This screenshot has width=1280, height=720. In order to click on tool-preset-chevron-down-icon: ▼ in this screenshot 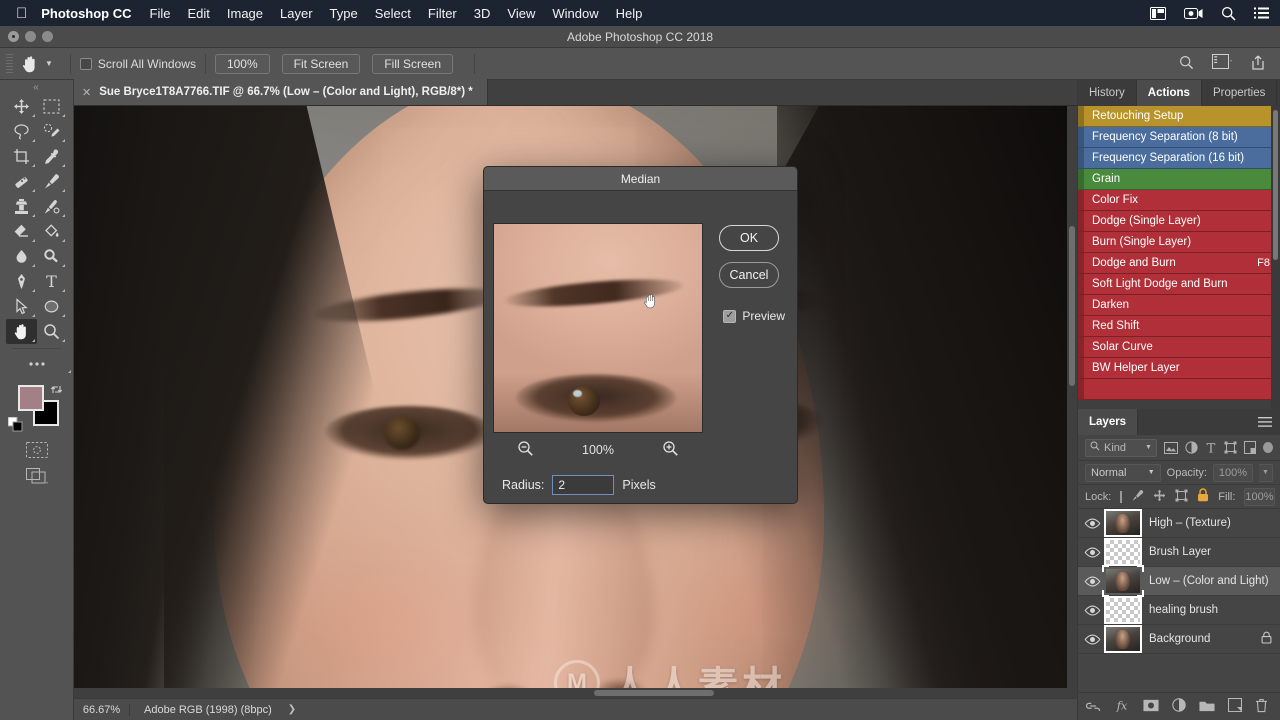, I will do `click(49, 63)`.